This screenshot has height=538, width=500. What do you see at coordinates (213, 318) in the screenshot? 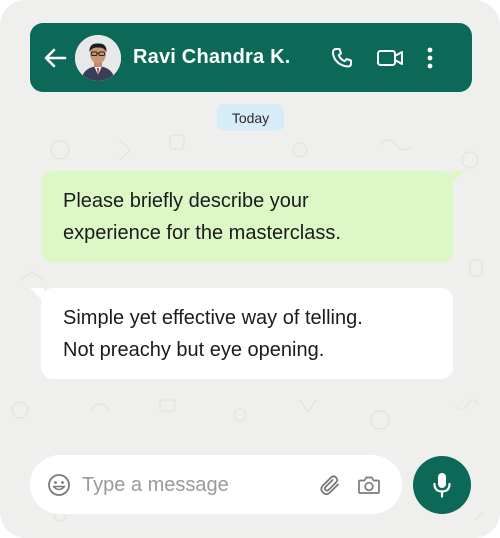
I see `message-line: Simple yet effective way of telling.` at bounding box center [213, 318].